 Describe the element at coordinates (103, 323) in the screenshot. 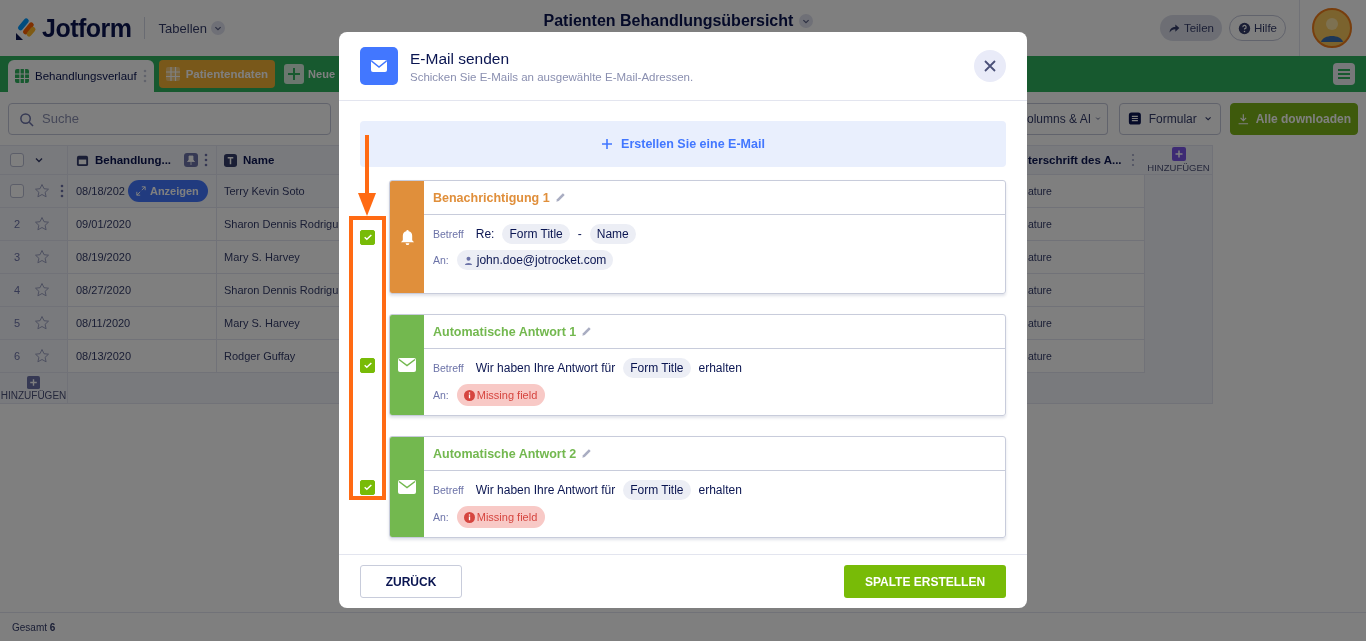

I see `table-cell: 08/11/2020` at that location.